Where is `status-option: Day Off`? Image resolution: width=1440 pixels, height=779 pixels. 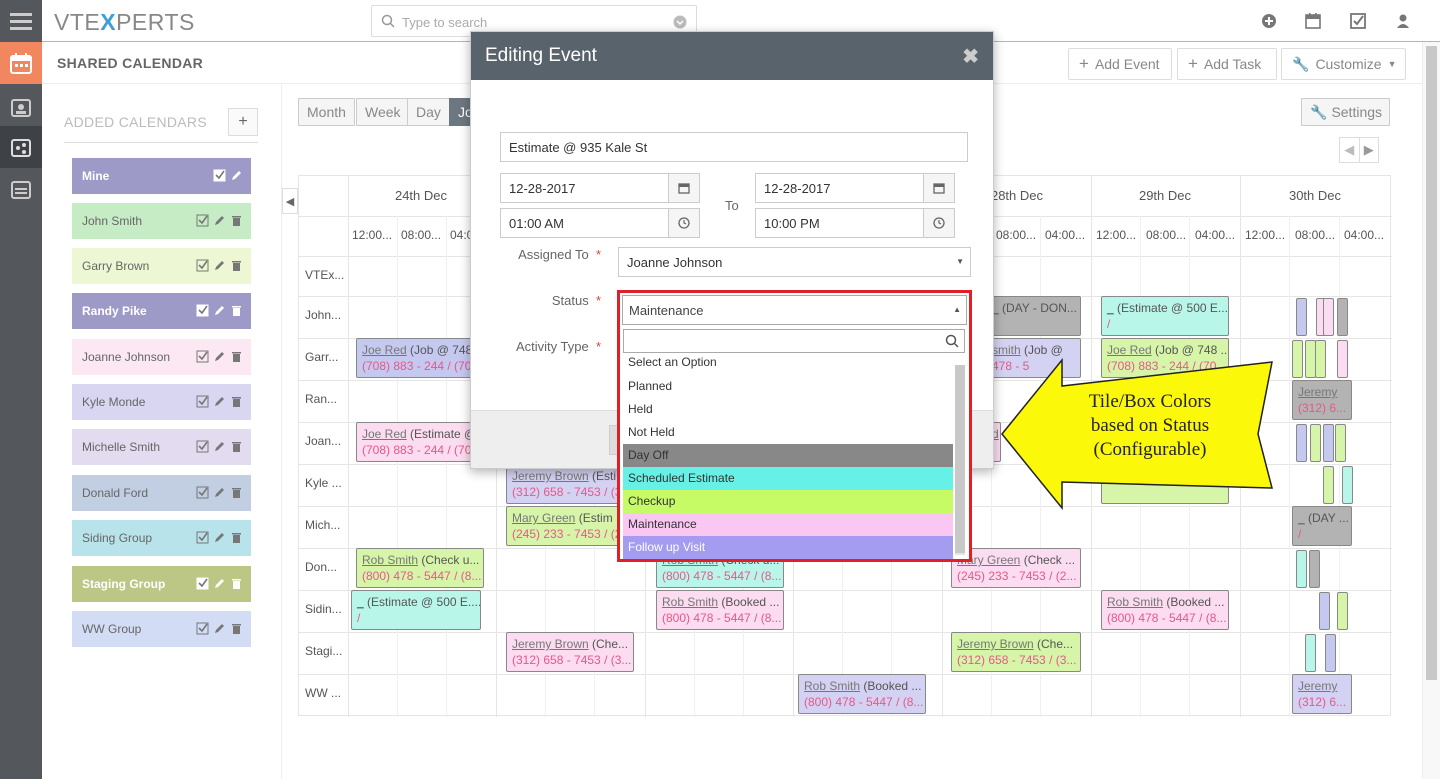
status-option: Day Off is located at coordinates (788, 455).